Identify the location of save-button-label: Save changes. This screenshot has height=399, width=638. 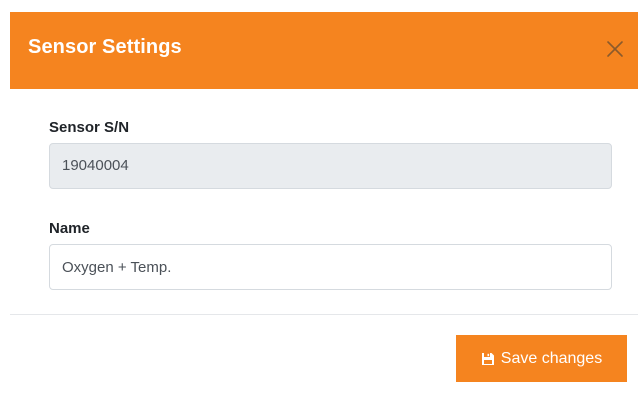
(551, 358).